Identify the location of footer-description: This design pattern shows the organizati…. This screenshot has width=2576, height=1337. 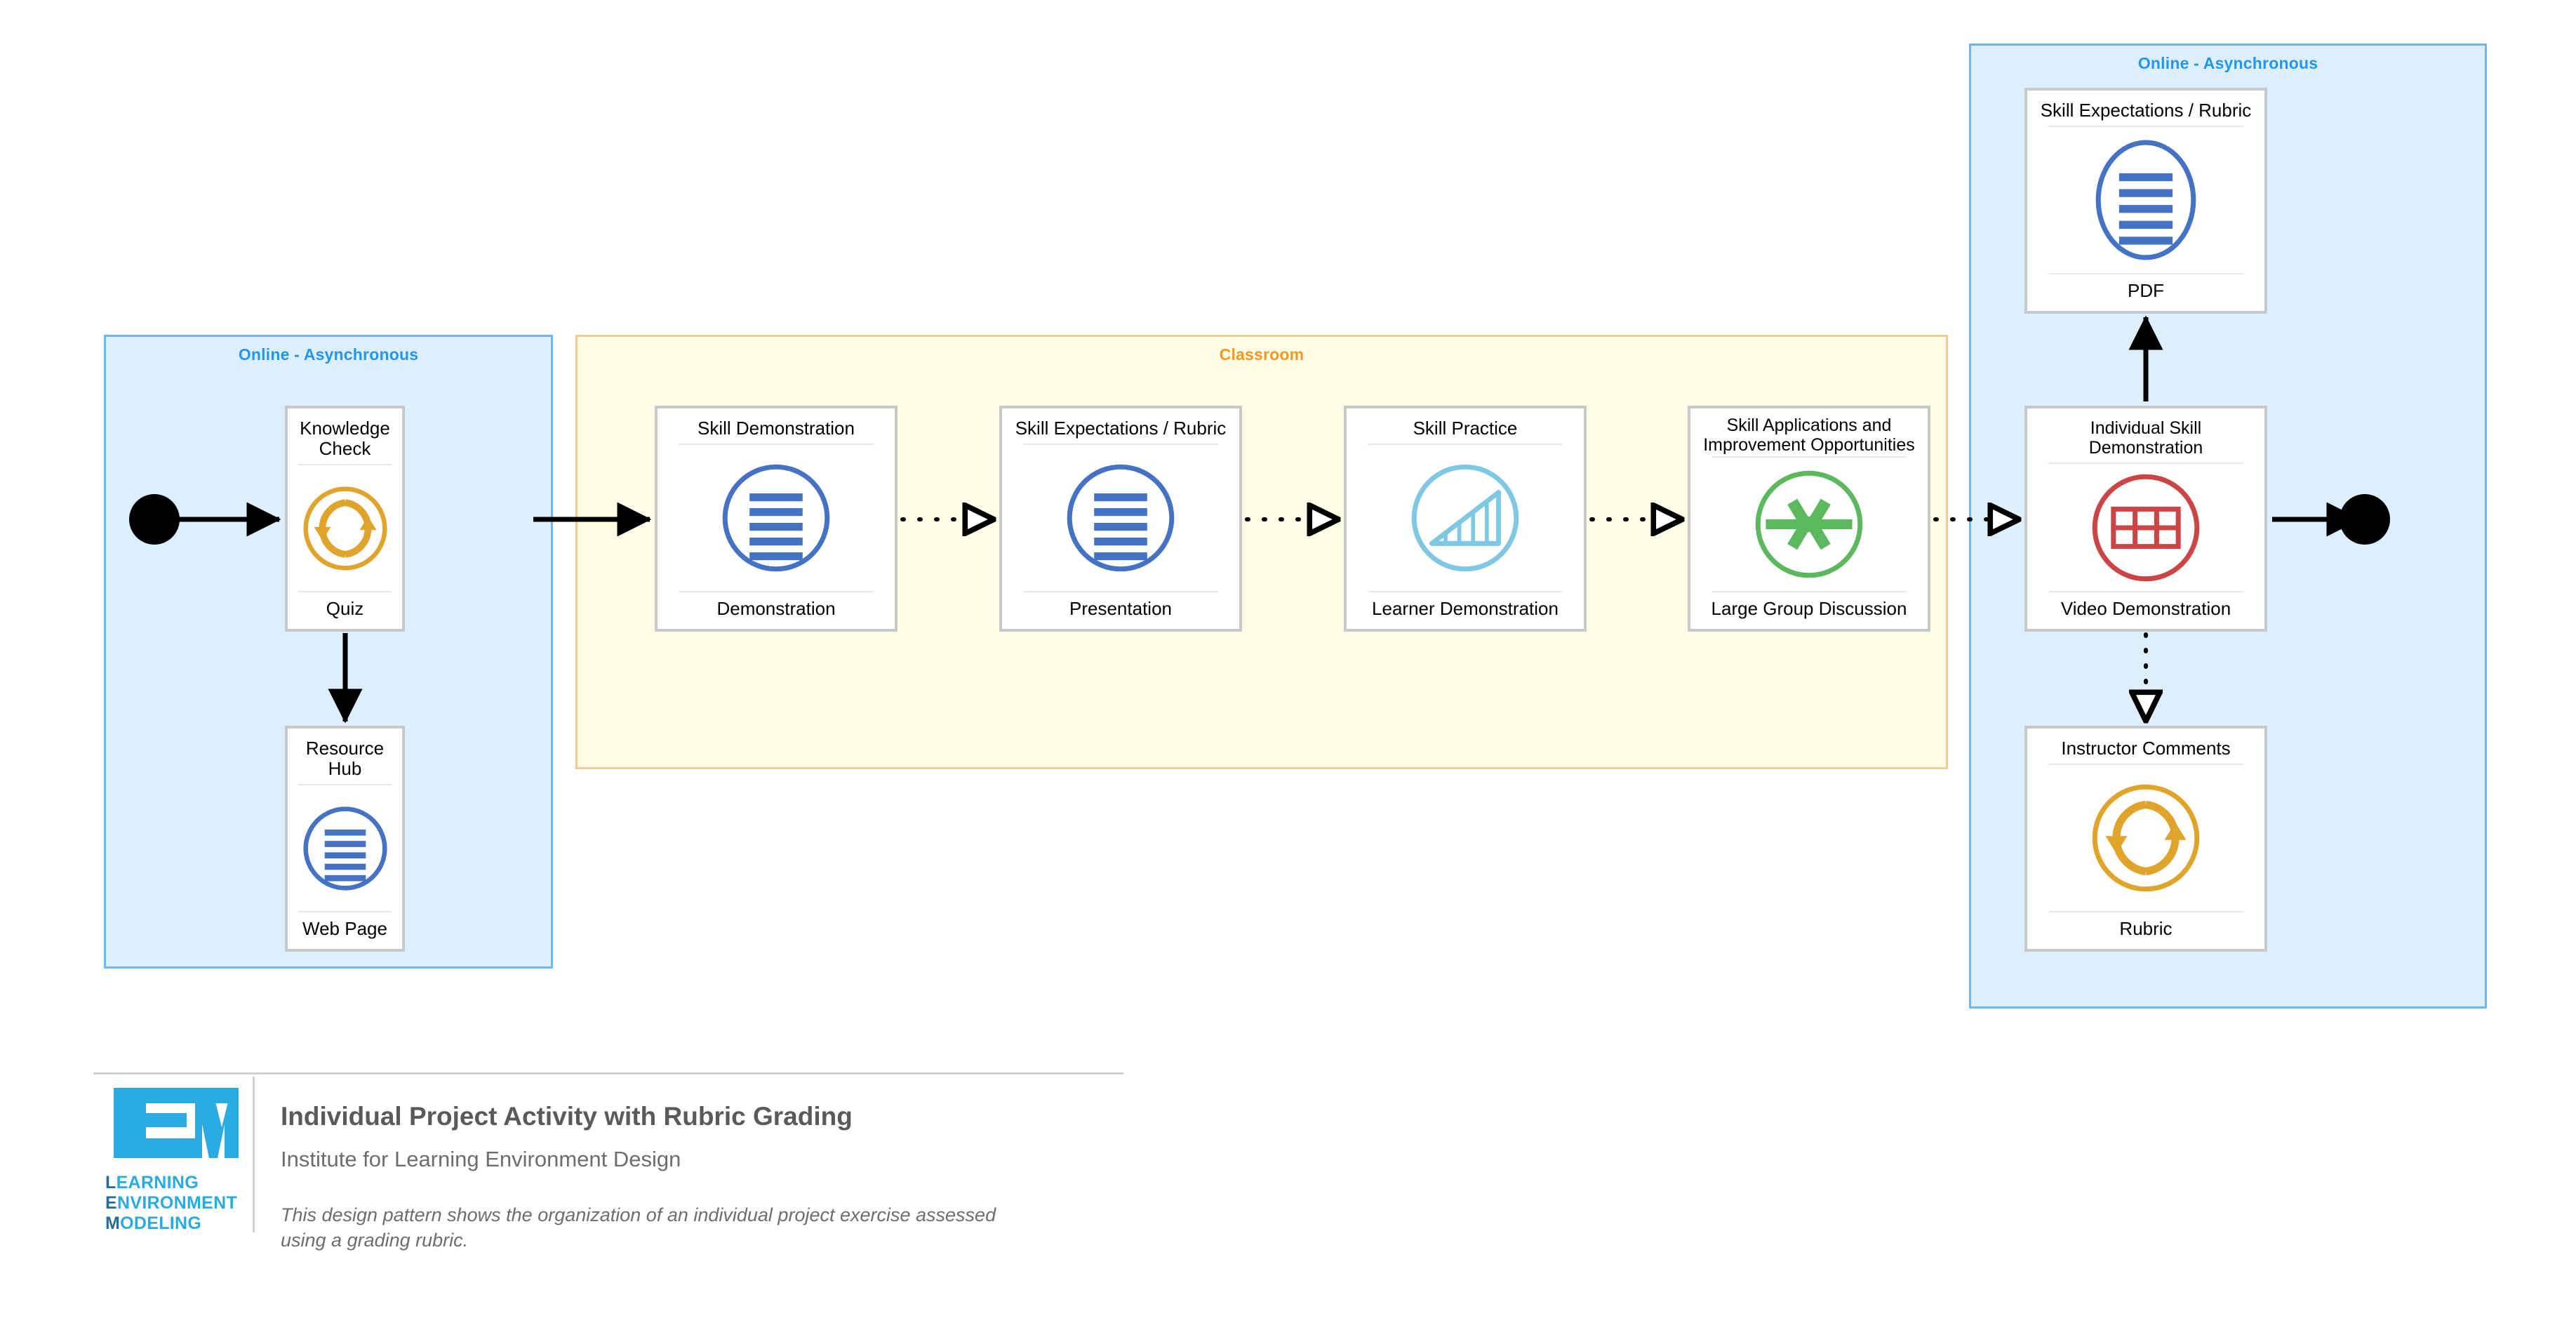
(638, 1227).